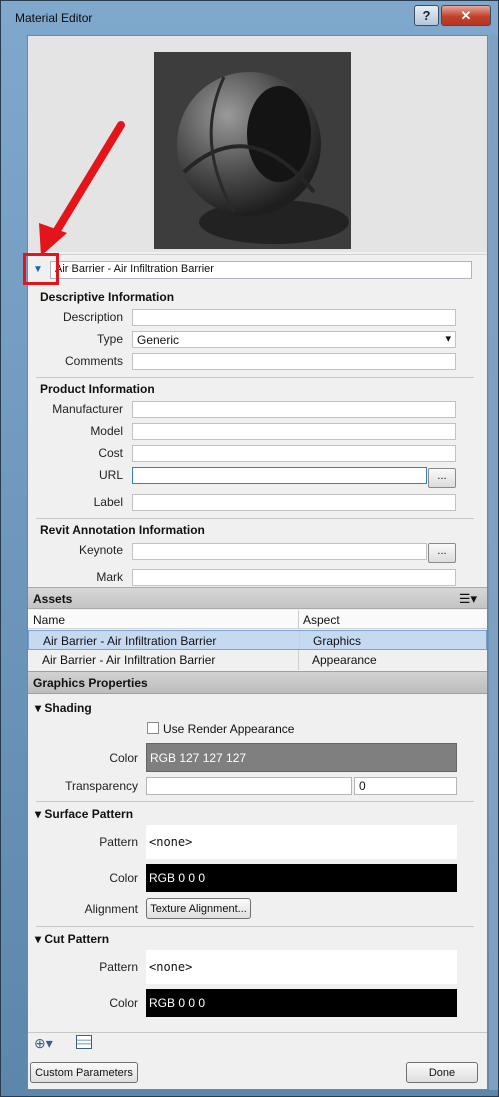  What do you see at coordinates (301, 1003) in the screenshot?
I see `cut-color-swatch: RGB 0 0 0` at bounding box center [301, 1003].